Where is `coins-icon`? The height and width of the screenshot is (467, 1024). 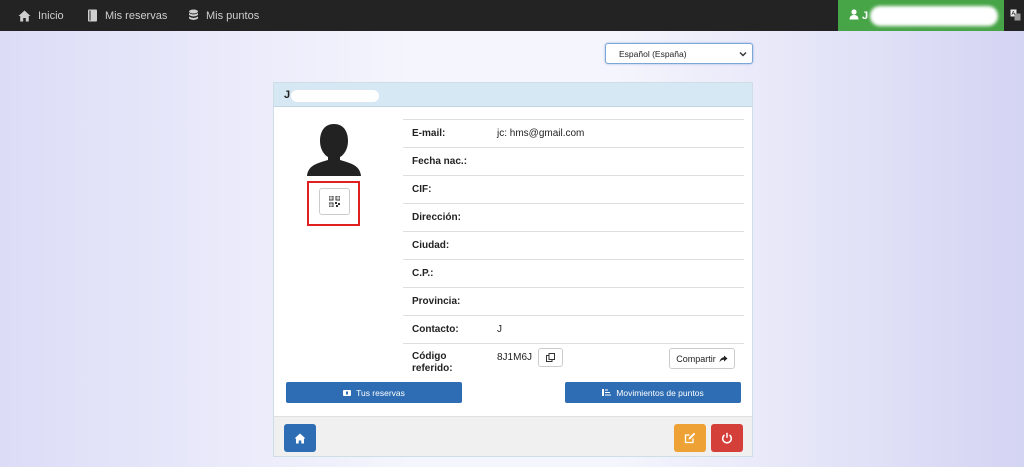
coins-icon is located at coordinates (989, 15).